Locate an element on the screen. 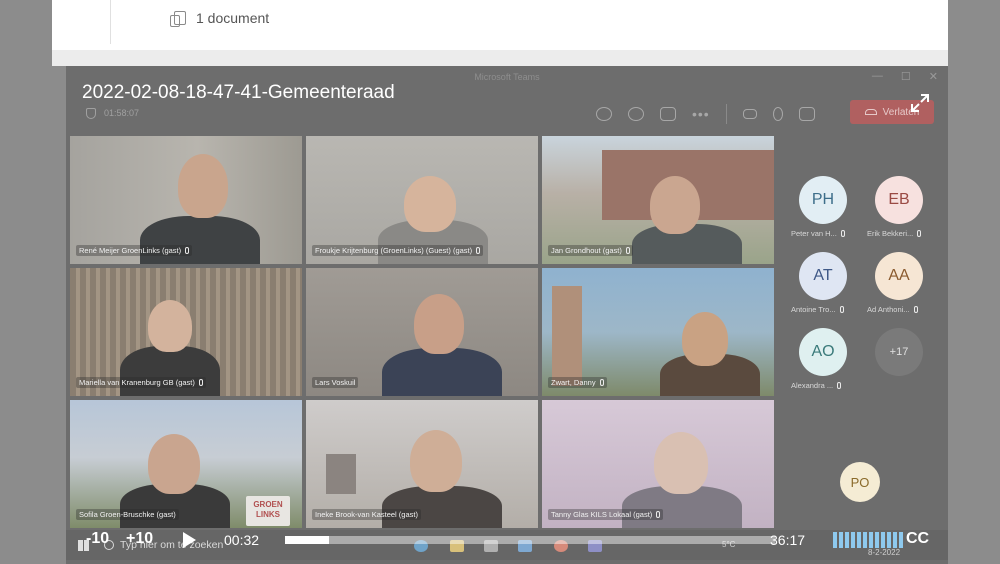  avatar-initials: PO is located at coordinates (860, 482).